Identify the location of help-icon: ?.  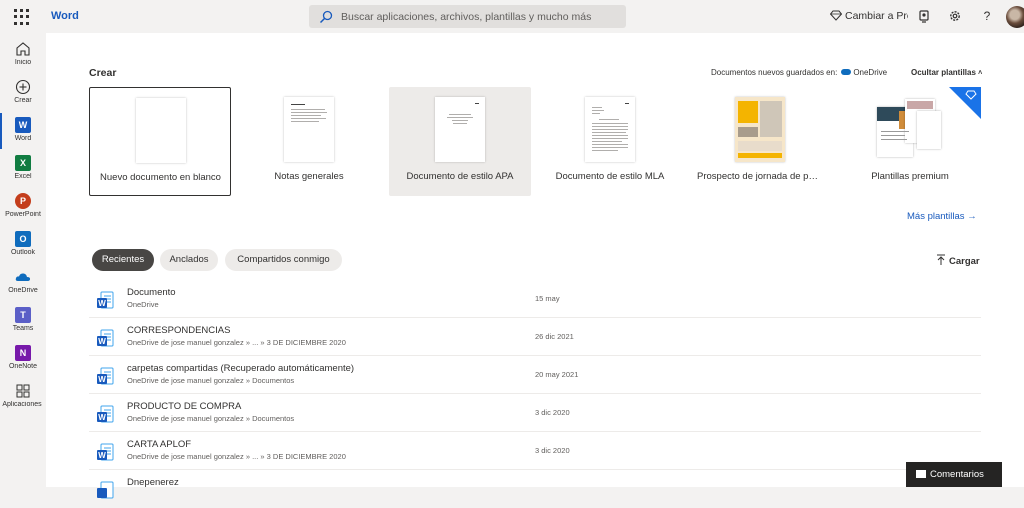
(987, 16).